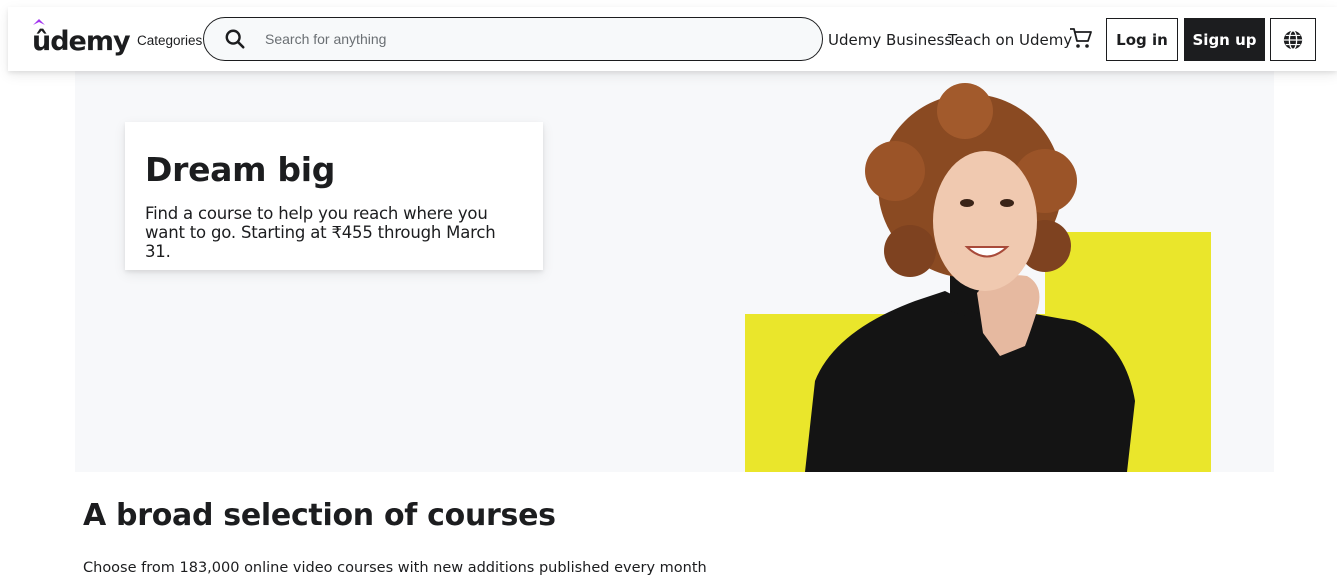 The width and height of the screenshot is (1337, 576). I want to click on teach-on-udemy-link: Teach on Udemy, so click(1010, 40).